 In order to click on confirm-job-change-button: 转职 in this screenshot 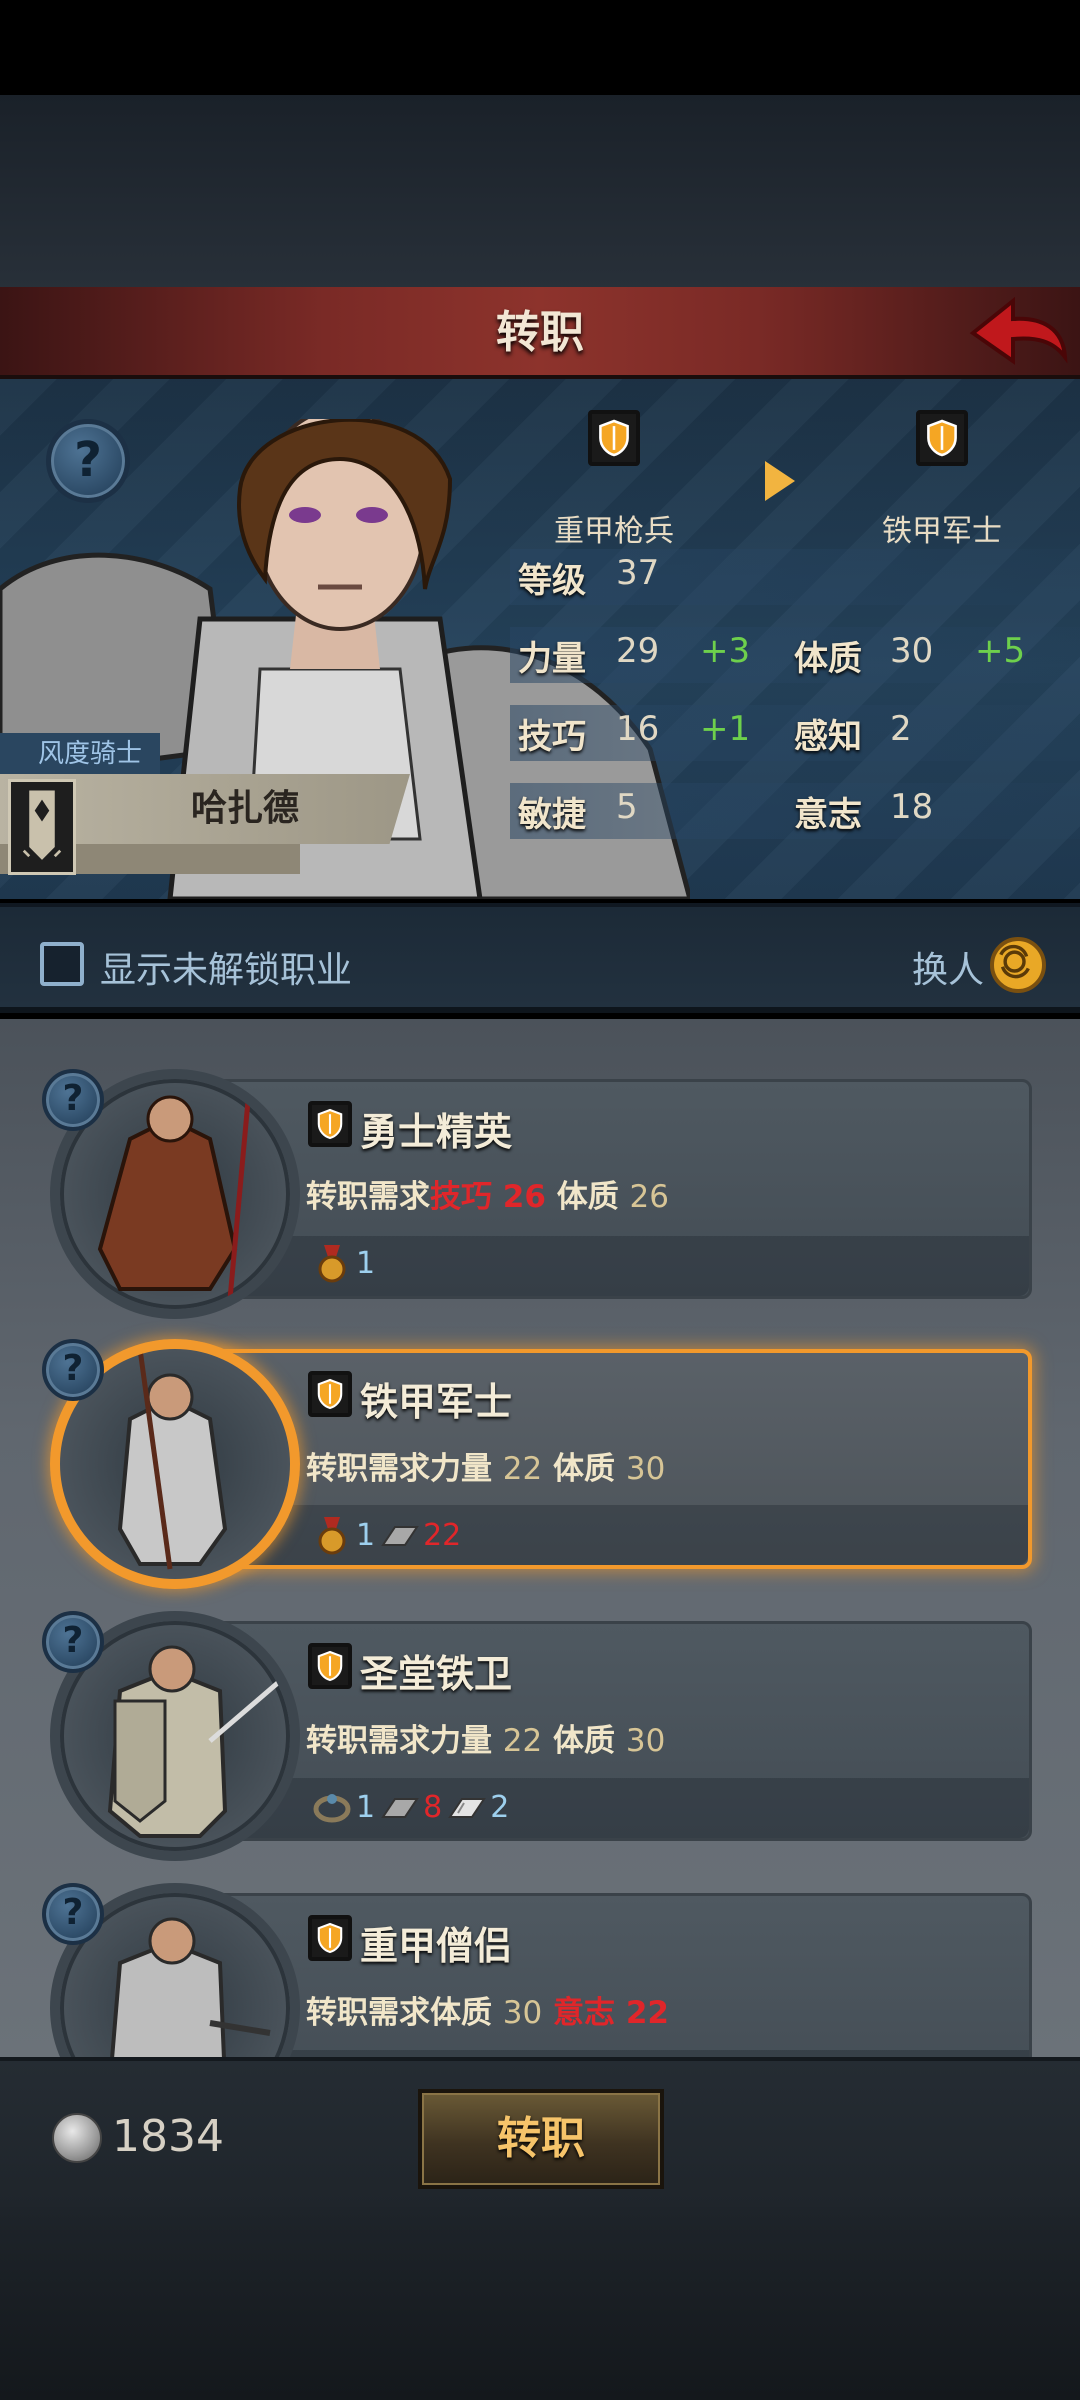, I will do `click(541, 2139)`.